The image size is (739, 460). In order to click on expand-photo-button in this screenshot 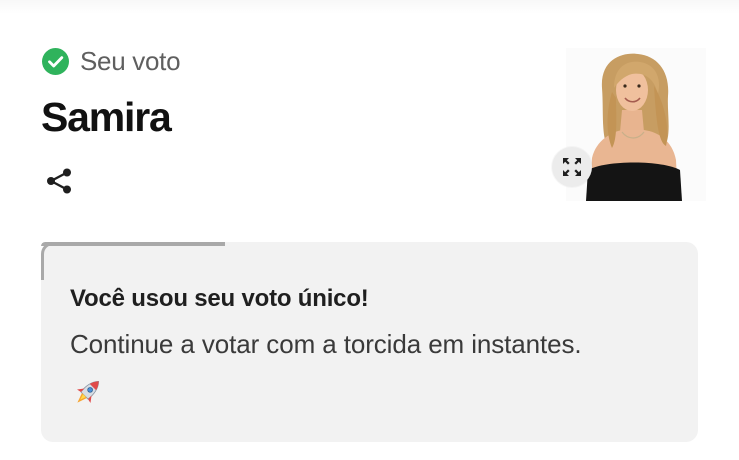, I will do `click(572, 167)`.